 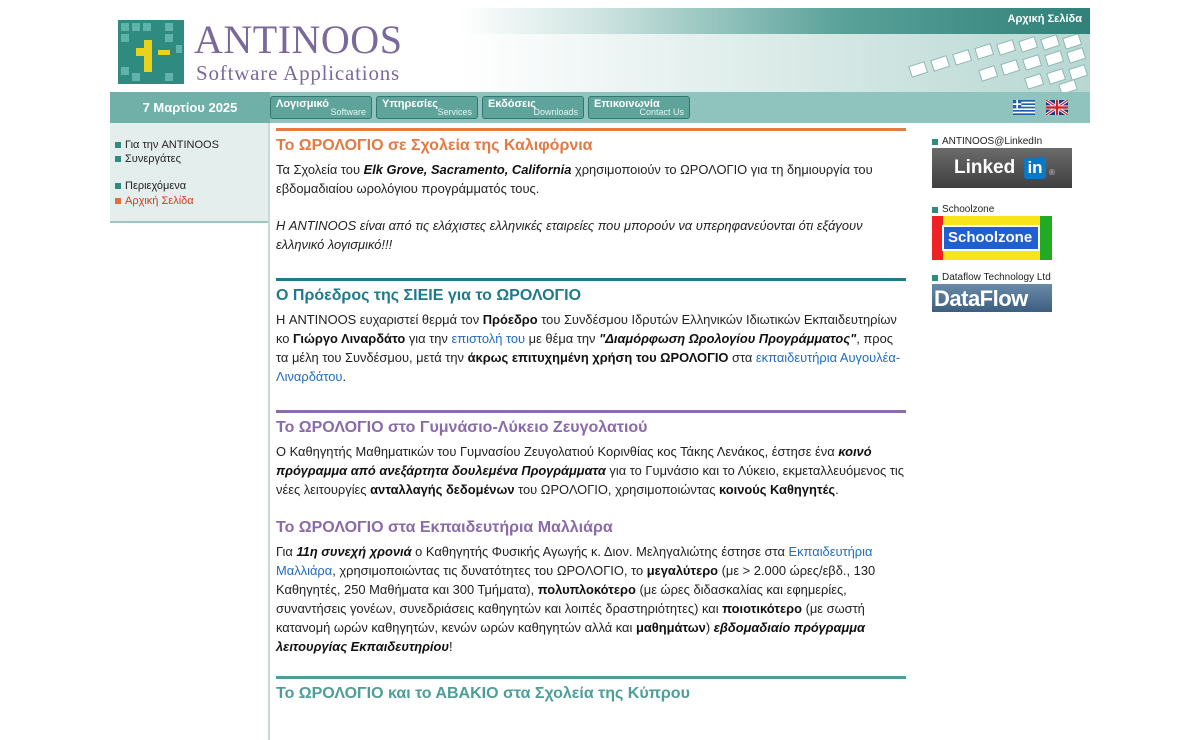 I want to click on current-date: 7 Μαρτίου 2025, so click(x=190, y=107).